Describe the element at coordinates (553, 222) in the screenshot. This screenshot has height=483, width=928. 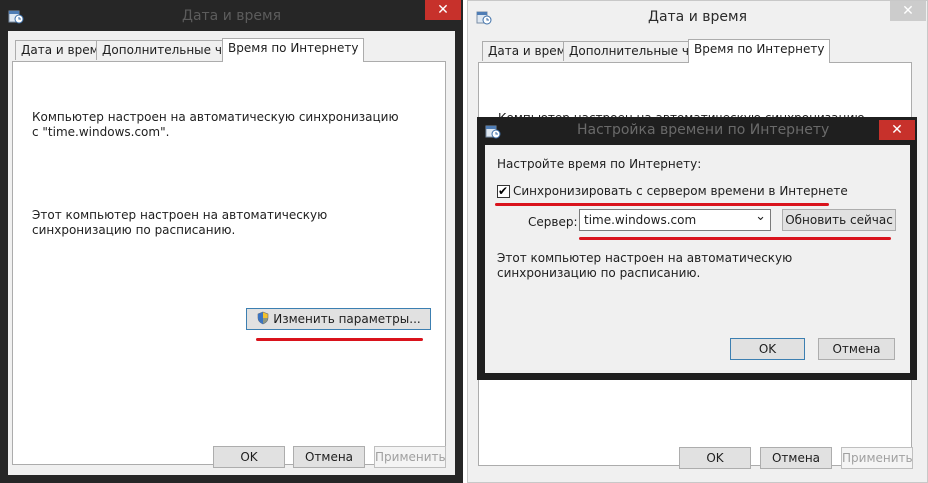
I see `server-label: Сервер:` at that location.